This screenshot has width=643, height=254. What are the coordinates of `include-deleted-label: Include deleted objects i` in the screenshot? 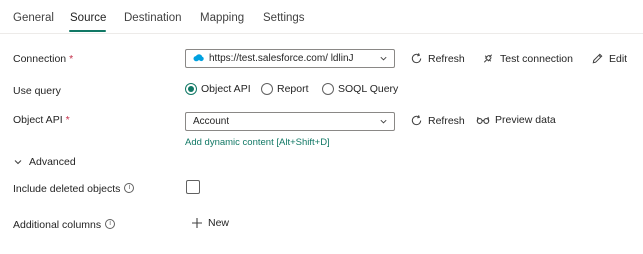 It's located at (74, 189).